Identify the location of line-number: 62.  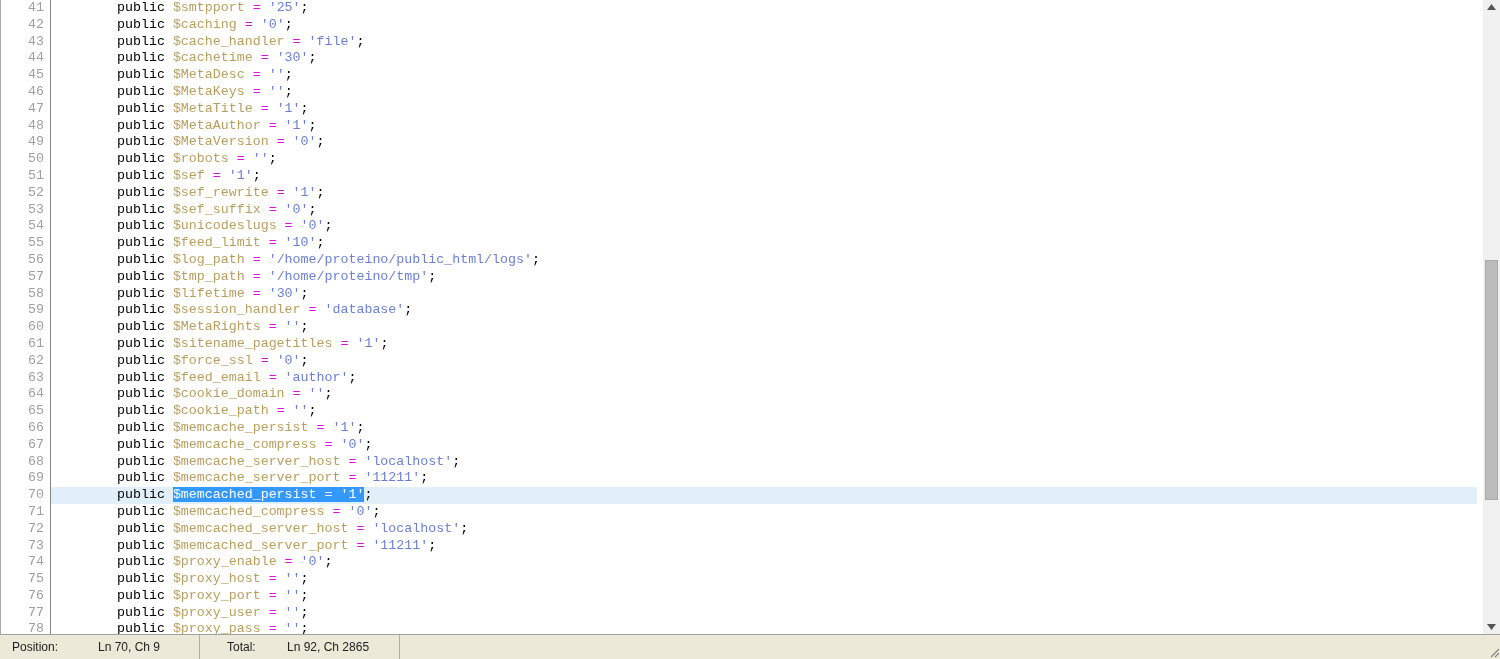
(26, 361).